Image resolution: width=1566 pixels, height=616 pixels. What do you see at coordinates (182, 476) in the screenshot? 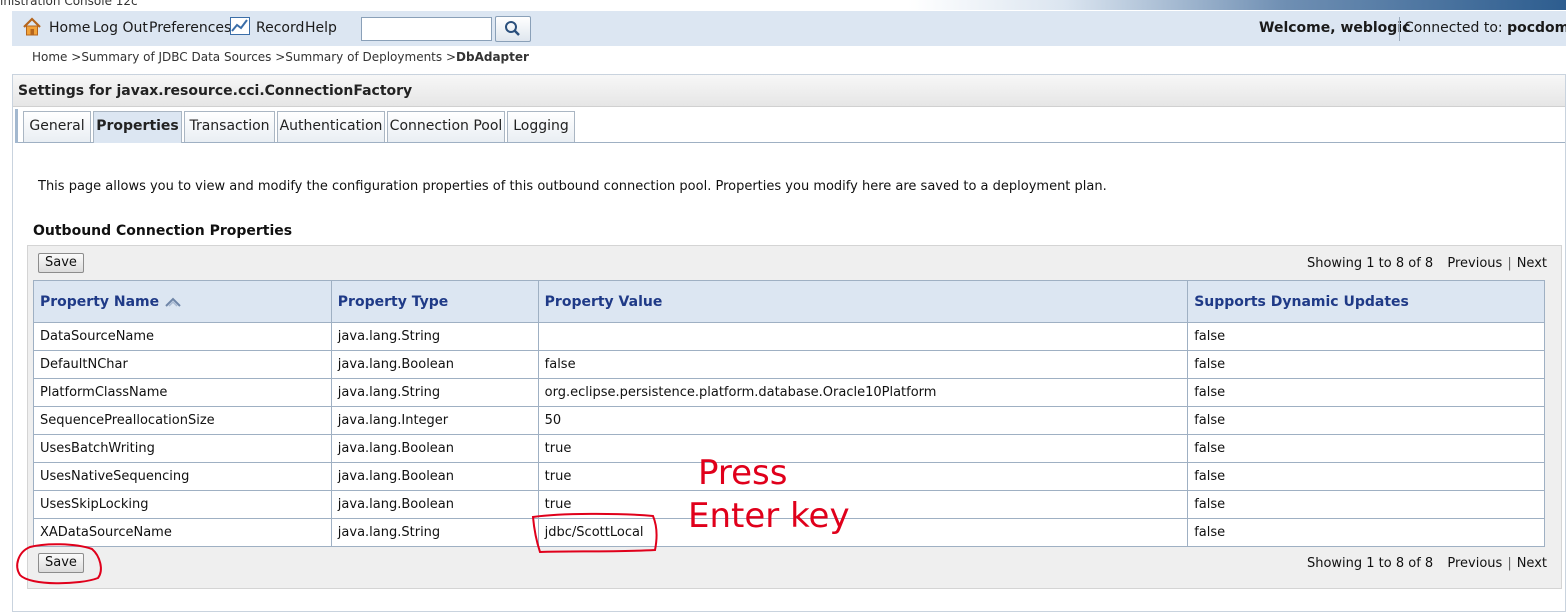
I see `property-name-cell: UsesNativeSequencing` at bounding box center [182, 476].